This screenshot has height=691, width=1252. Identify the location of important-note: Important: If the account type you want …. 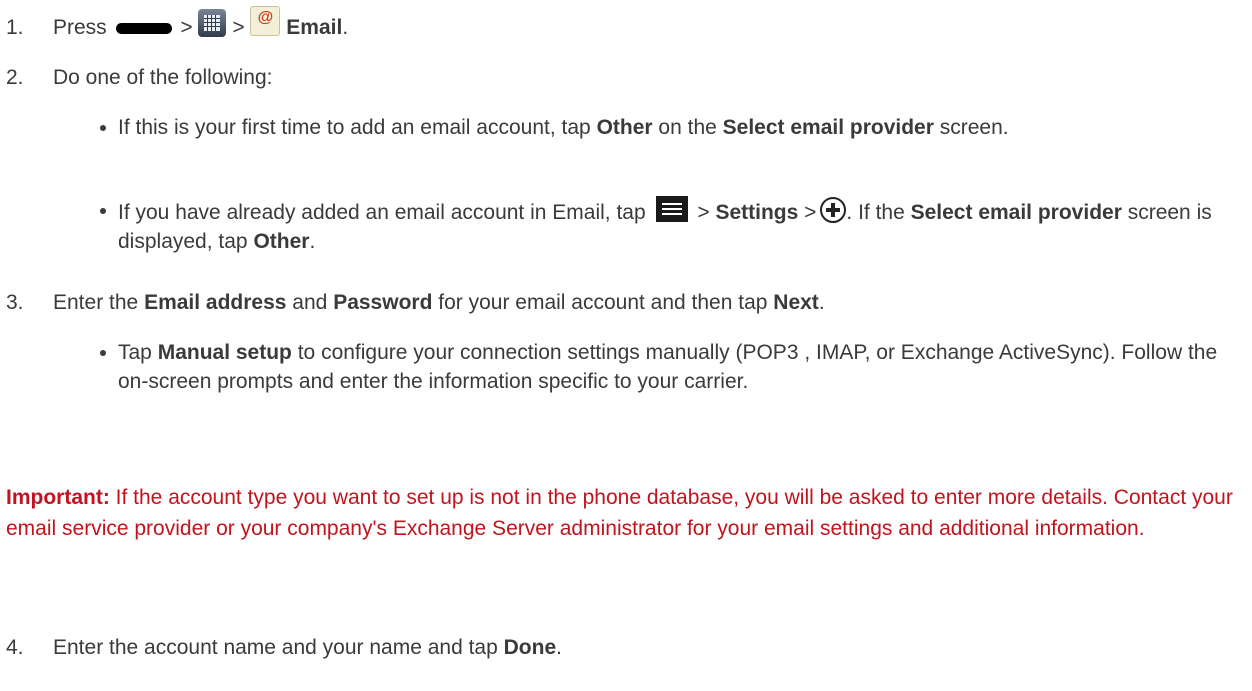
(626, 513).